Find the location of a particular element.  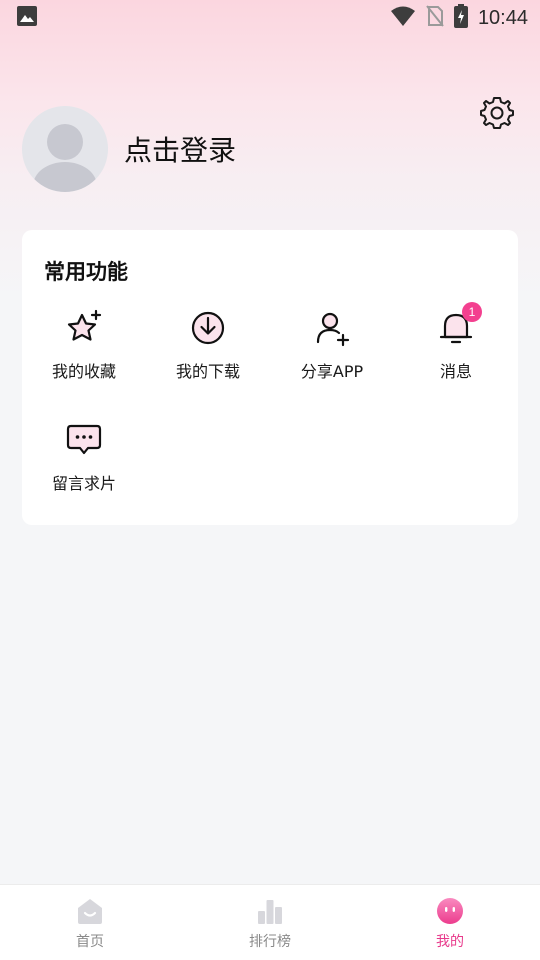

downloads-item: 我的下载 is located at coordinates (208, 364).